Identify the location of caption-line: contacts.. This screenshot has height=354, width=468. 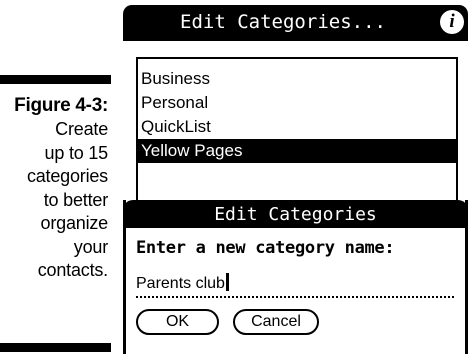
(72, 270).